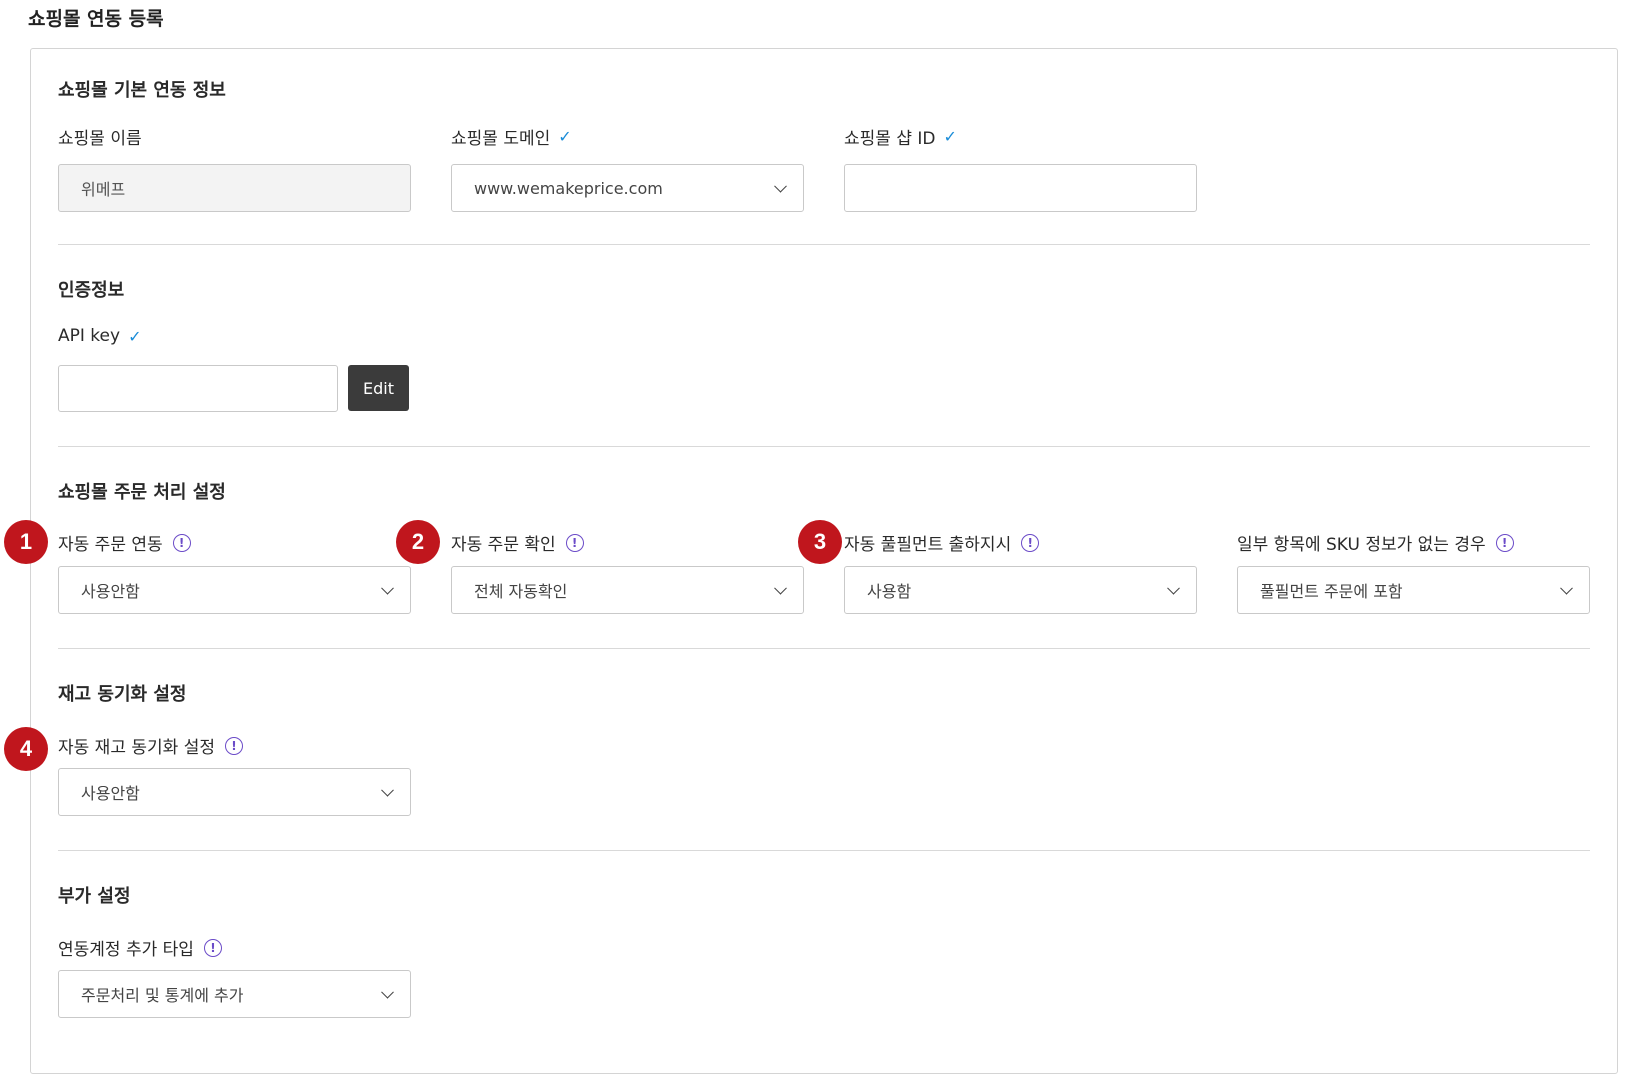  What do you see at coordinates (889, 591) in the screenshot?
I see `auto-fulfillment-value: 사용함` at bounding box center [889, 591].